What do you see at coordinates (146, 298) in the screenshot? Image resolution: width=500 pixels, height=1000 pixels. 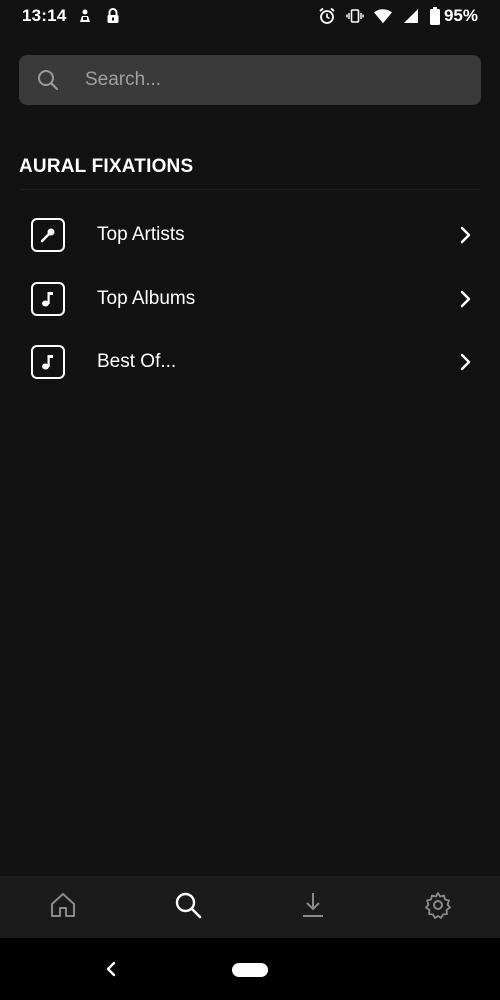 I see `menu-item-label: Top Albums` at bounding box center [146, 298].